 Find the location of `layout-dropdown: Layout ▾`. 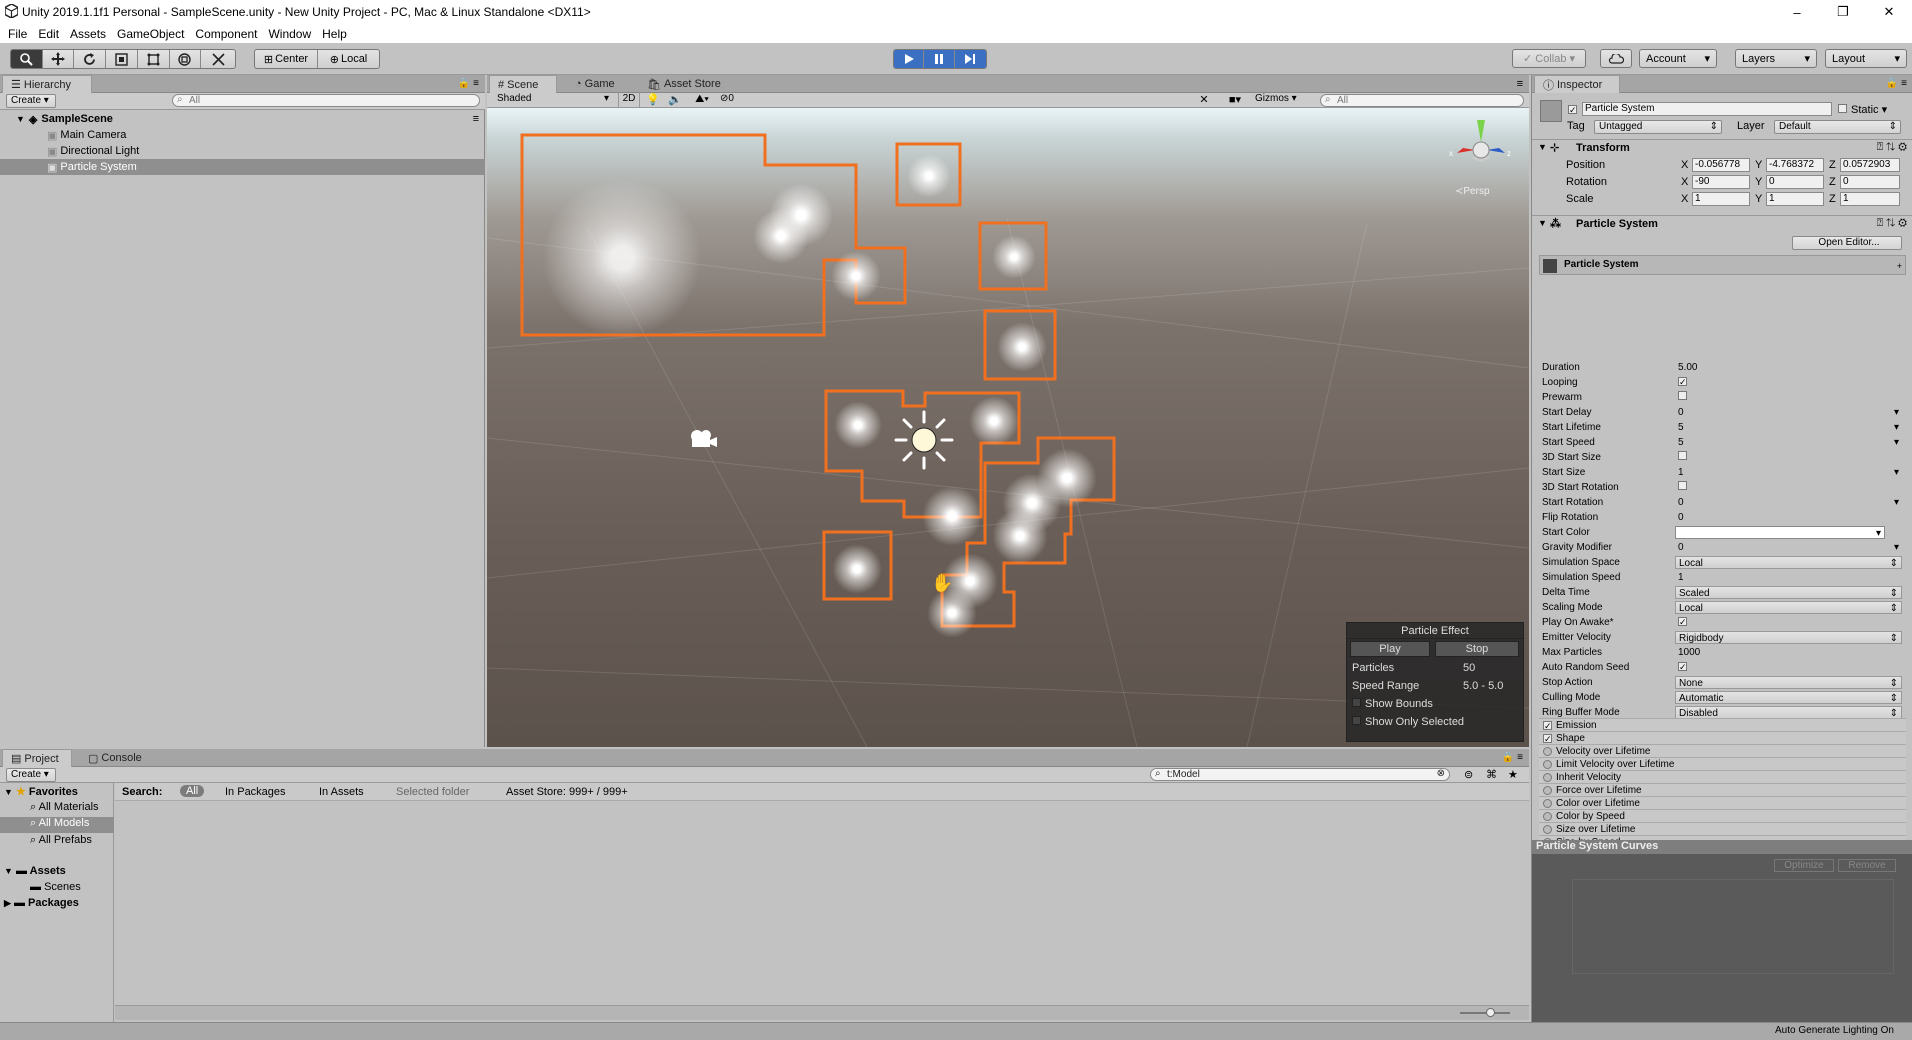

layout-dropdown: Layout ▾ is located at coordinates (1866, 58).